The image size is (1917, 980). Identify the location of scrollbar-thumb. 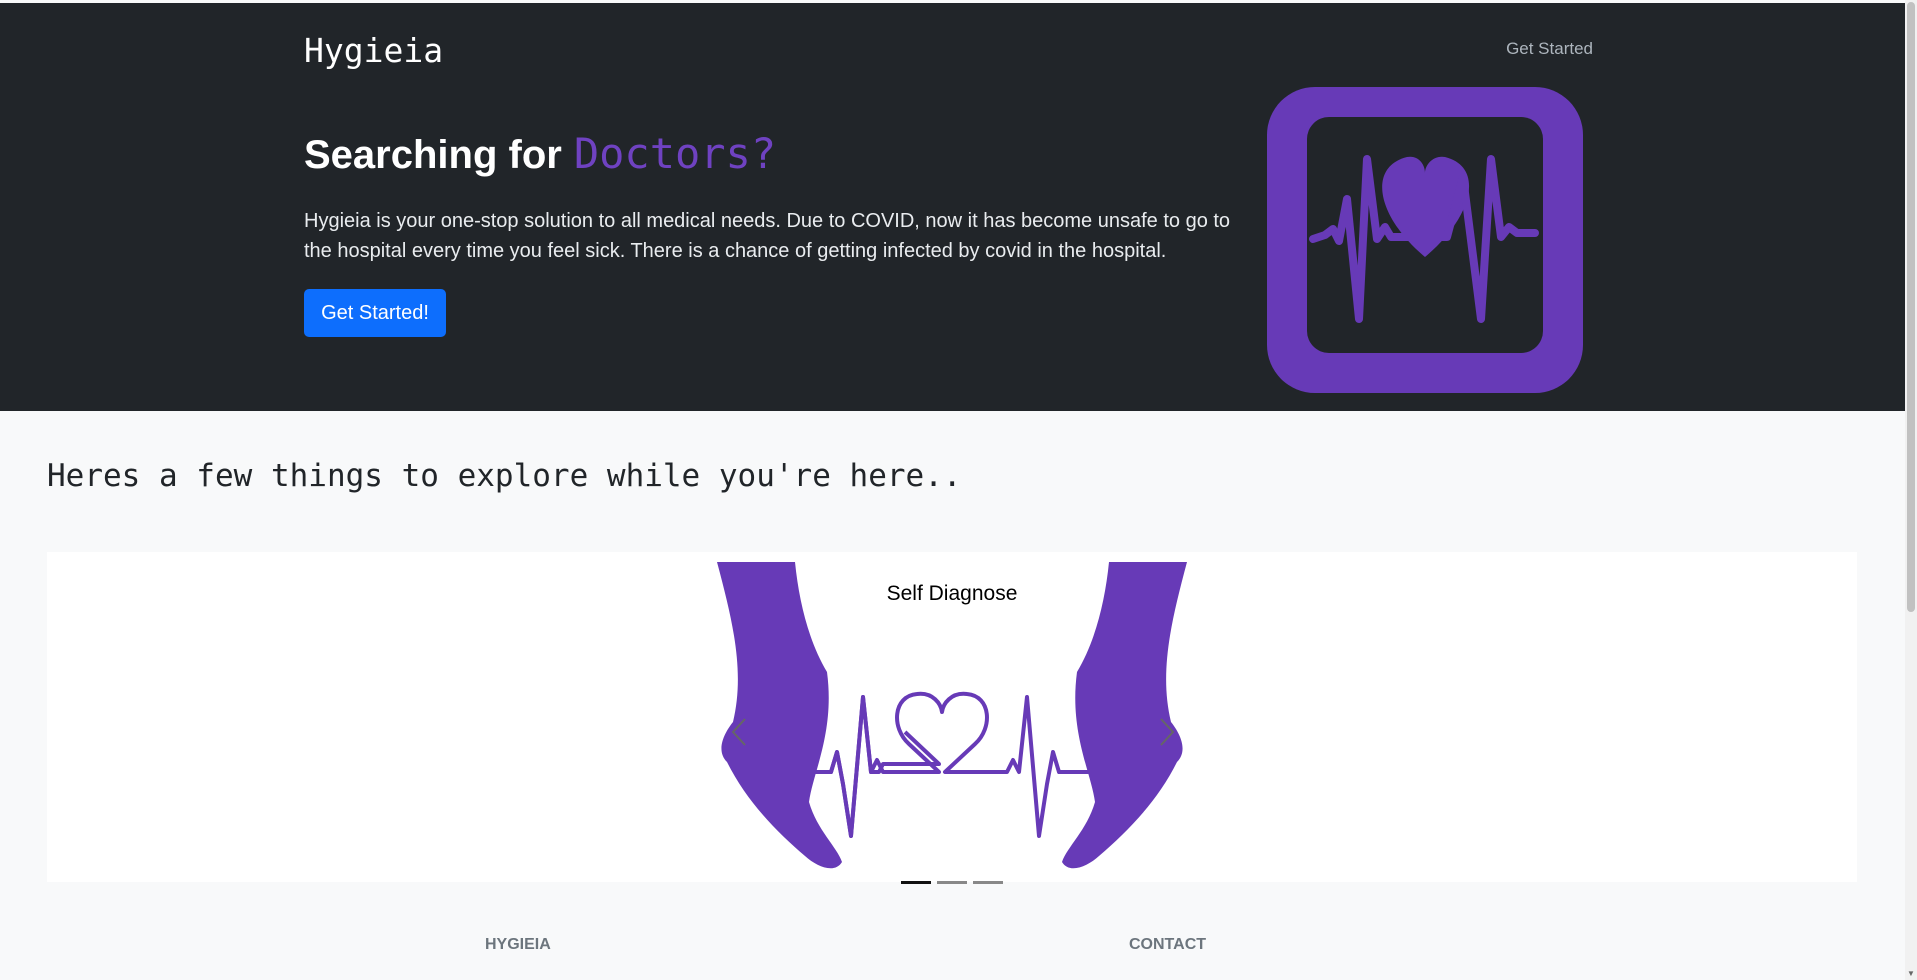
(1911, 307).